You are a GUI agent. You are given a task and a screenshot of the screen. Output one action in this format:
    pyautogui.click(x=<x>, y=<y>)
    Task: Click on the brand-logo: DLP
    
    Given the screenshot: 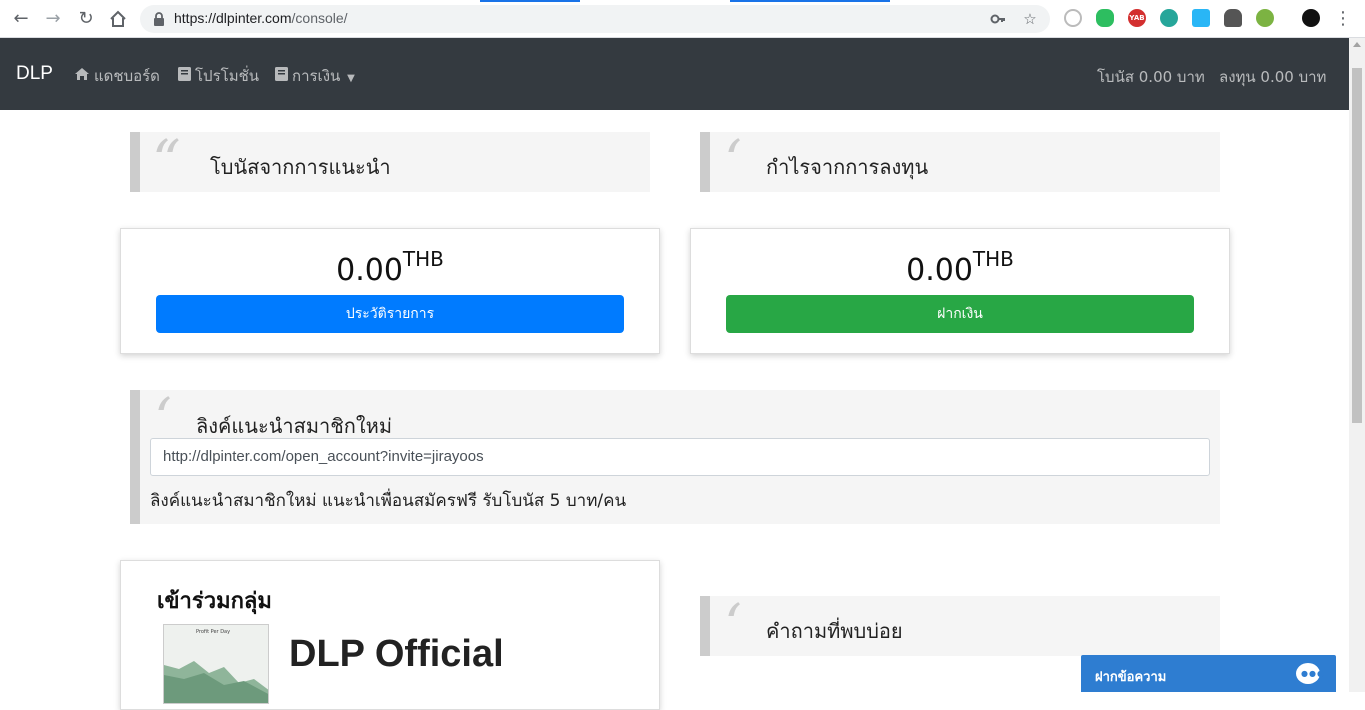 What is the action you would take?
    pyautogui.click(x=34, y=74)
    